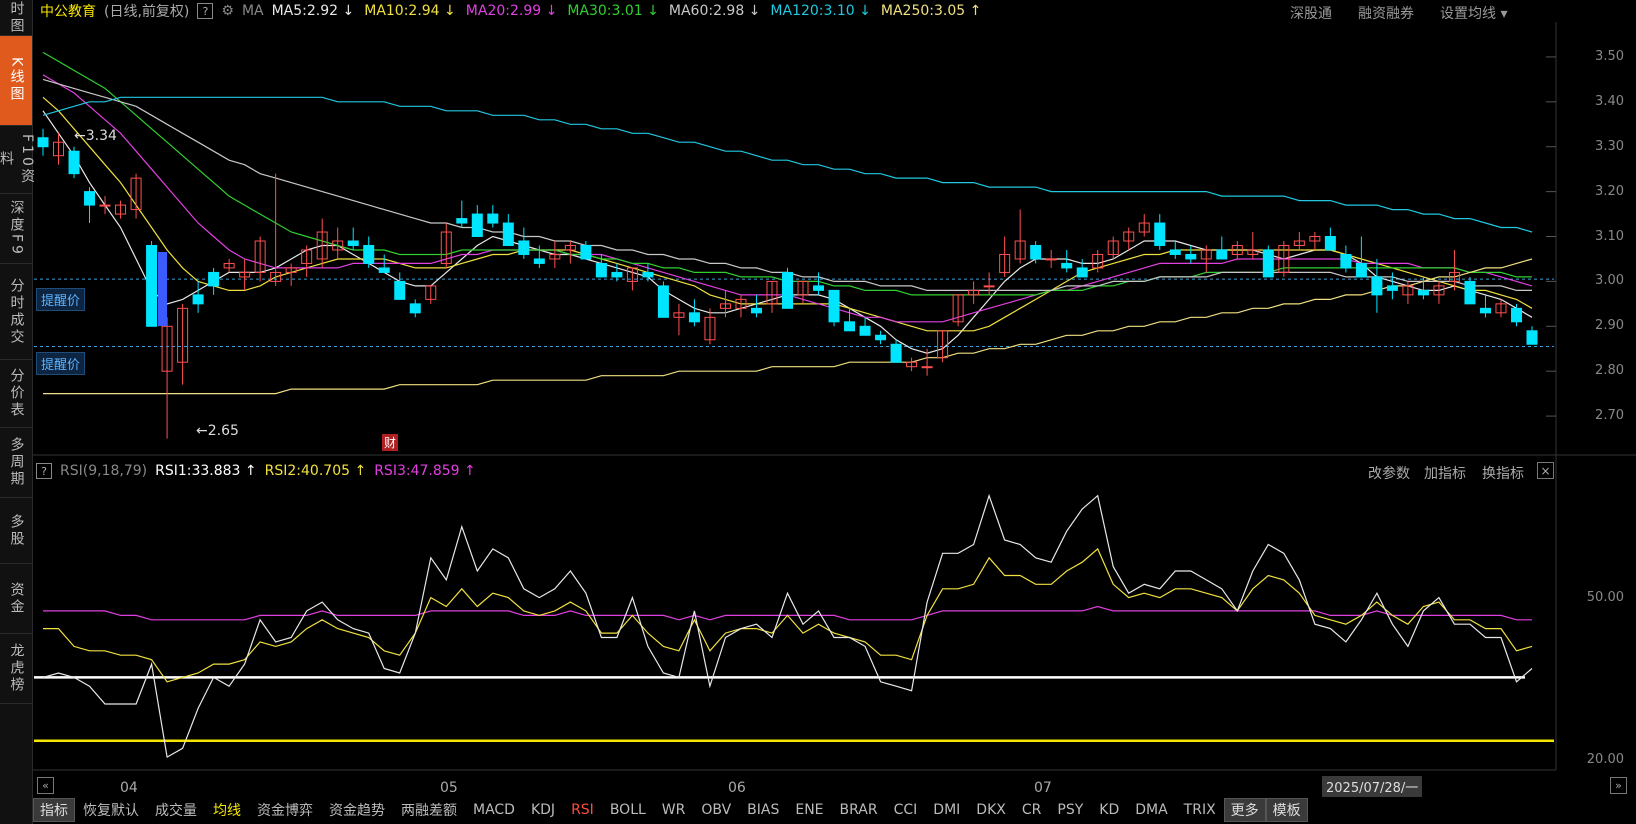 The width and height of the screenshot is (1636, 824). I want to click on indicator-tab: KD, so click(1109, 810).